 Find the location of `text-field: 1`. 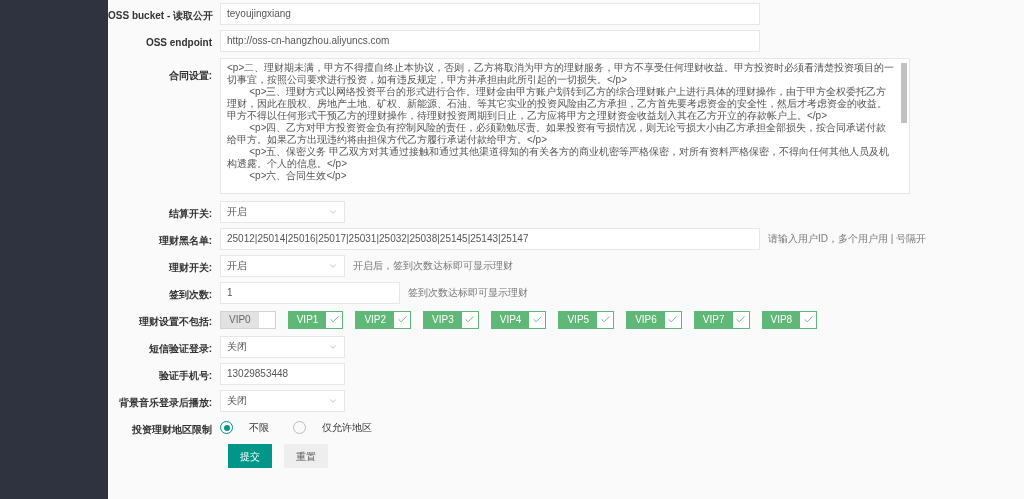

text-field: 1 is located at coordinates (310, 292).